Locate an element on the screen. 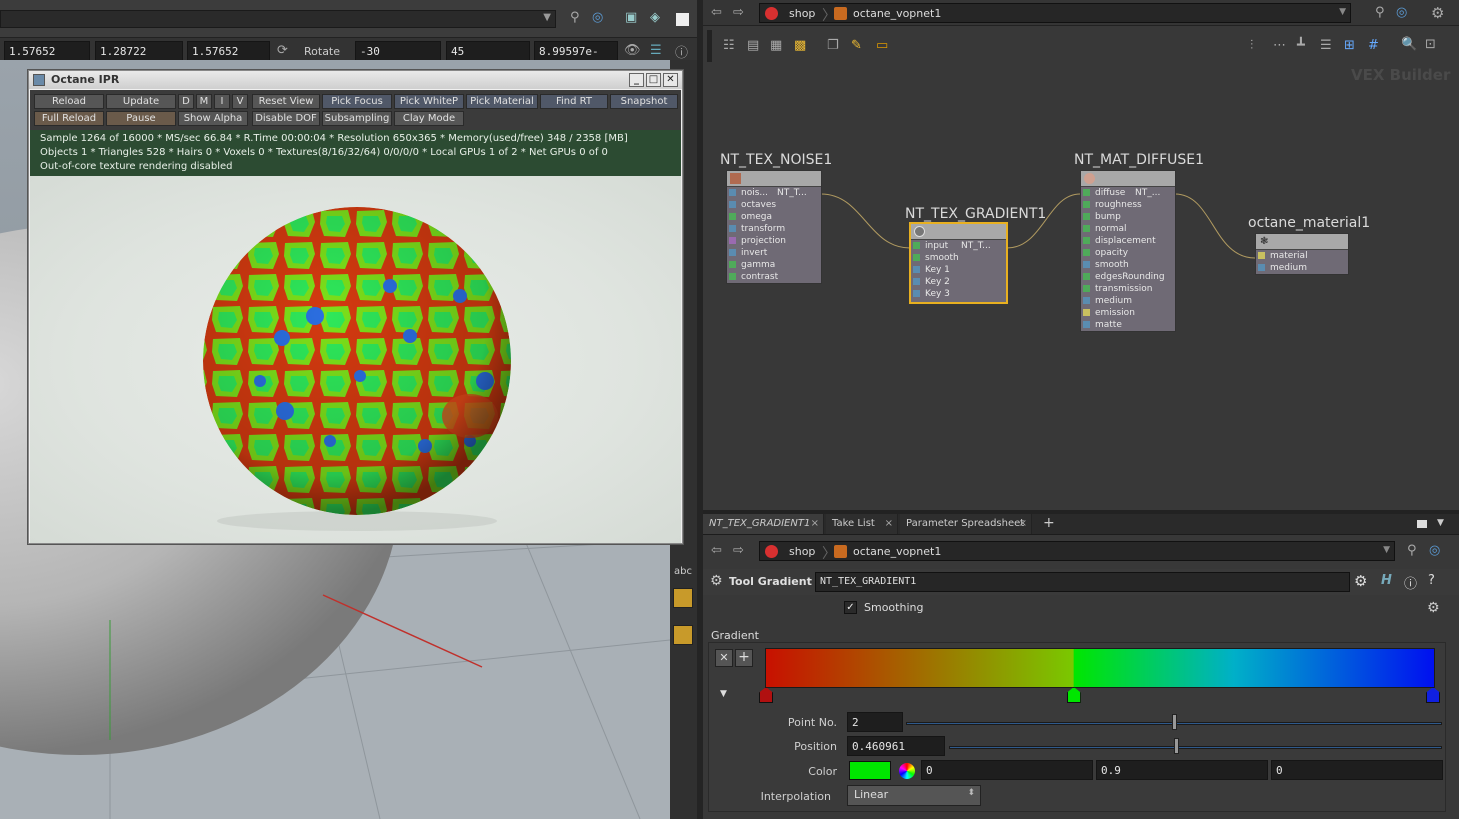  add-point-button: + is located at coordinates (744, 658).